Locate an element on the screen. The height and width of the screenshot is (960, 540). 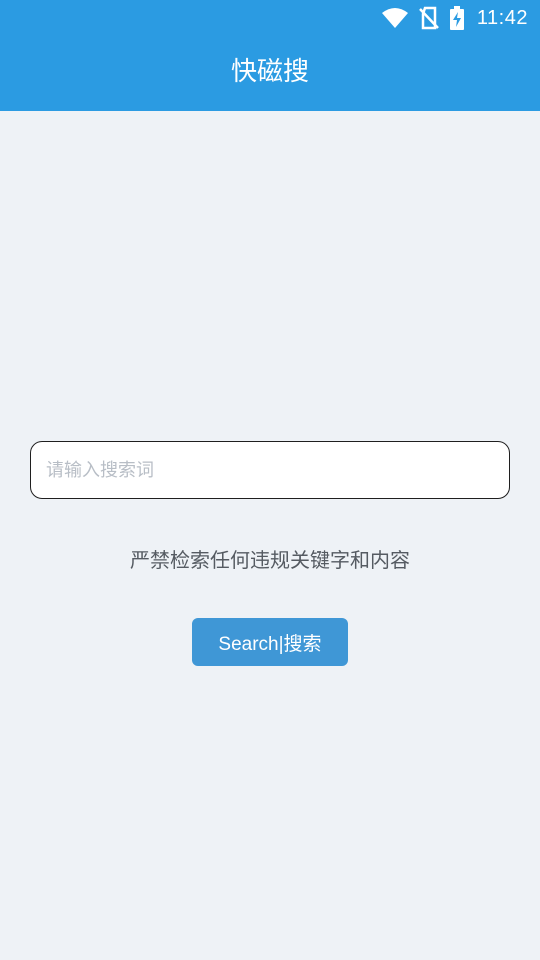
no-sim-icon is located at coordinates (429, 18).